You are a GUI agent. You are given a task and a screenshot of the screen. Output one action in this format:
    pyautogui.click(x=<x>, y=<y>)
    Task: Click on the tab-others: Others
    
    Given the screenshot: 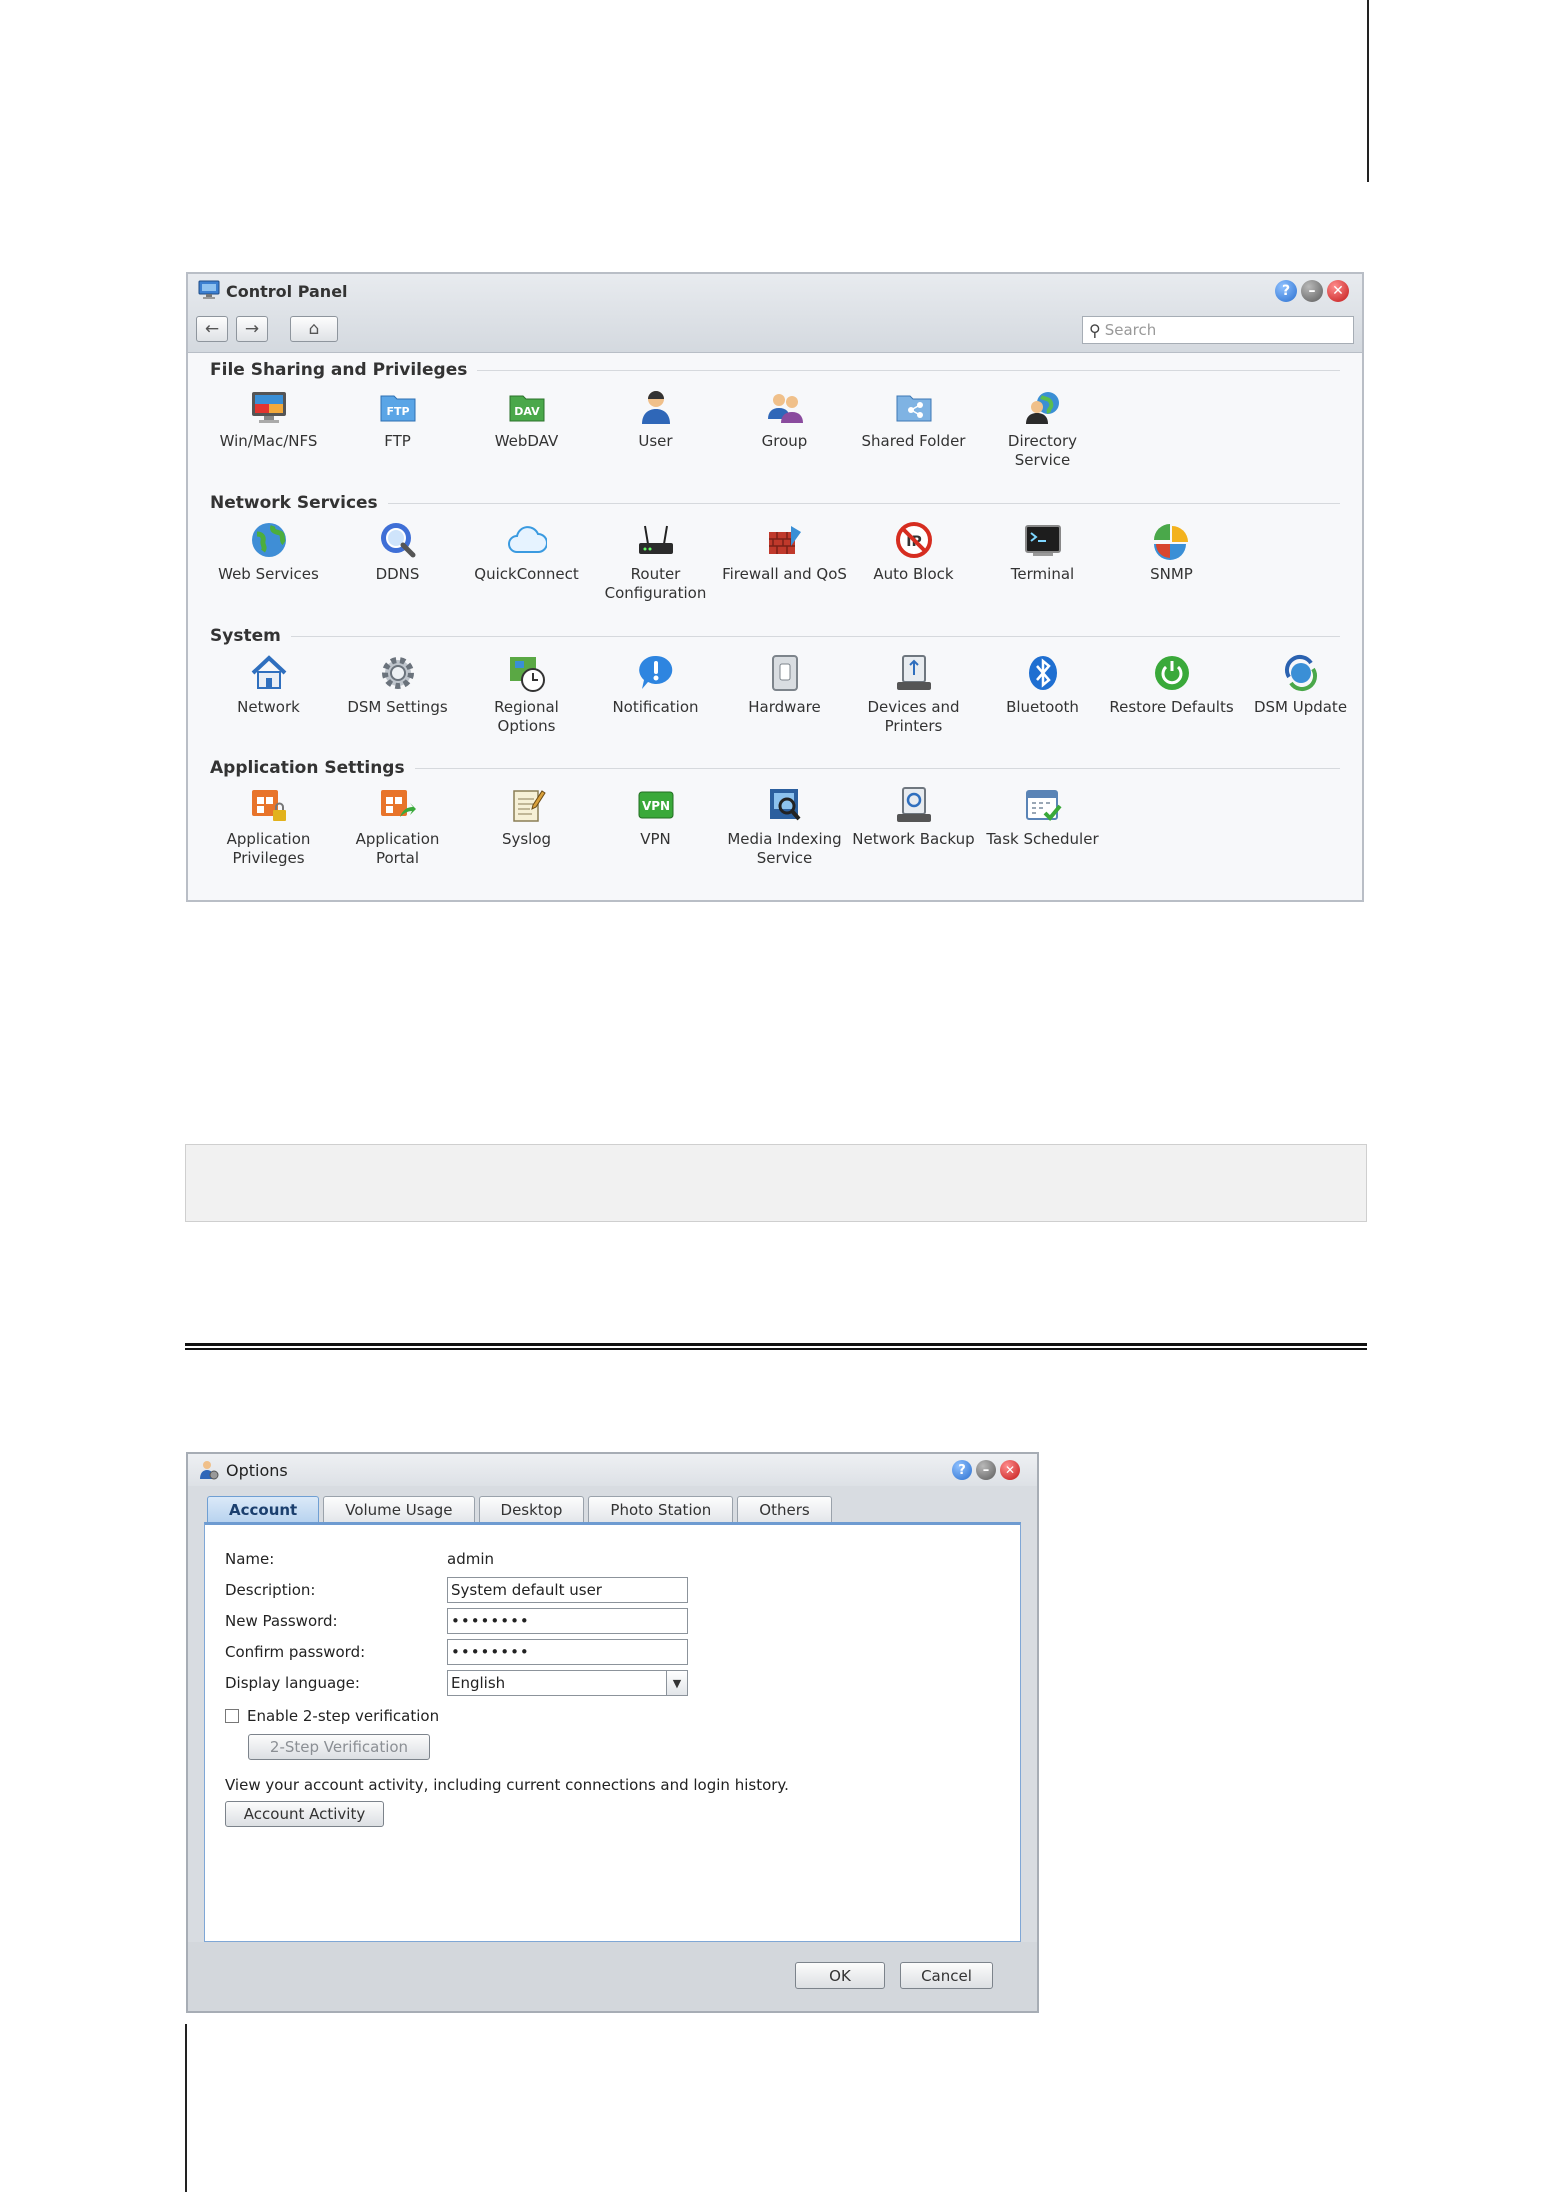 What is the action you would take?
    pyautogui.click(x=784, y=1509)
    